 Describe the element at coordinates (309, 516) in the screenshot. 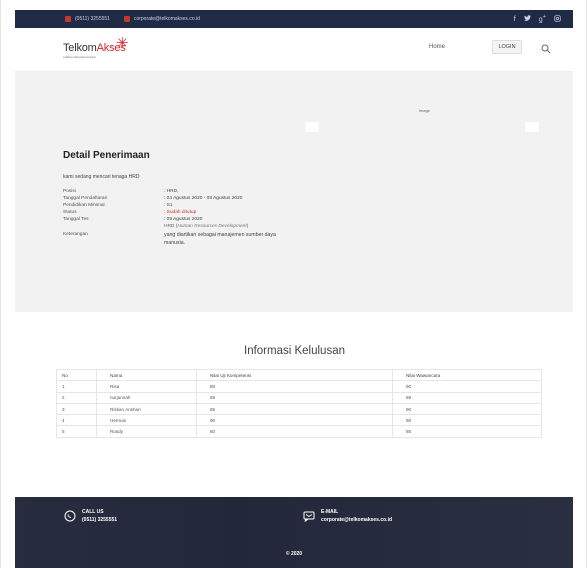

I see `mail-chat-icon` at that location.